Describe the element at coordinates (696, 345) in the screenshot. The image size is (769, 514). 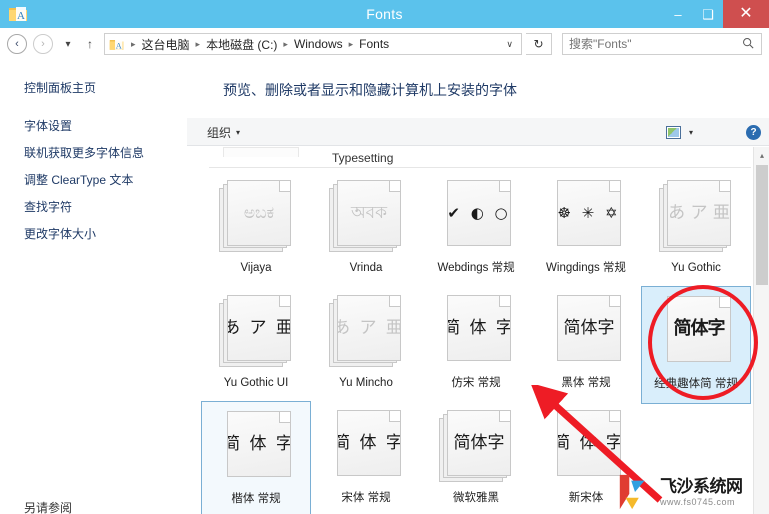
I see `font-tile-selected: 简体字 经典趣体简 常规` at that location.